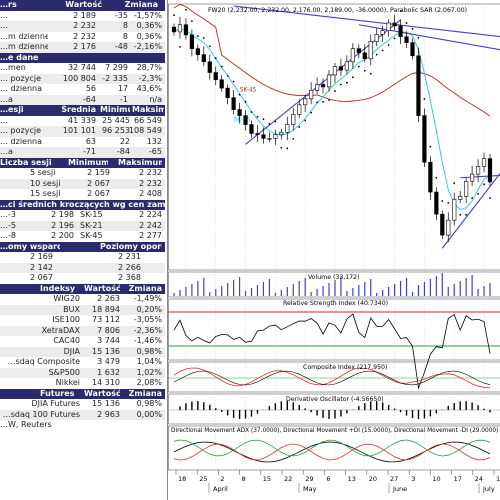 The image size is (500, 500). I want to click on levels-cell: 2 067, so click(41, 277).